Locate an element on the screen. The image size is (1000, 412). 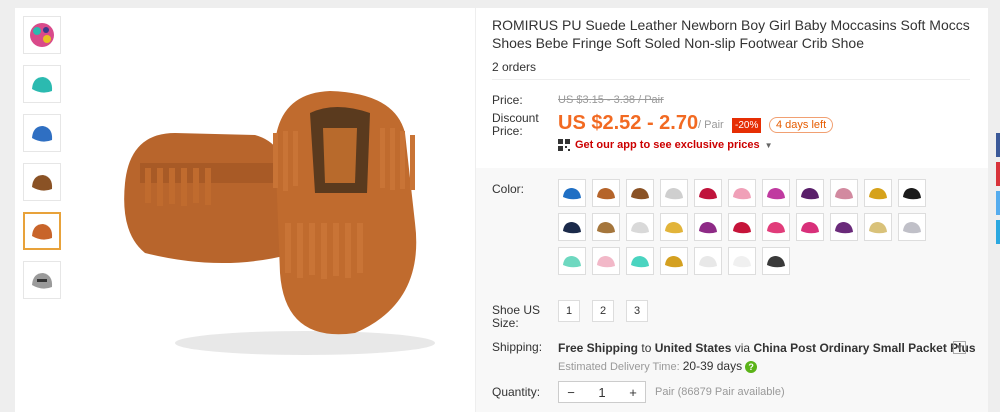
quantity-label: Quantity: is located at coordinates (516, 392).